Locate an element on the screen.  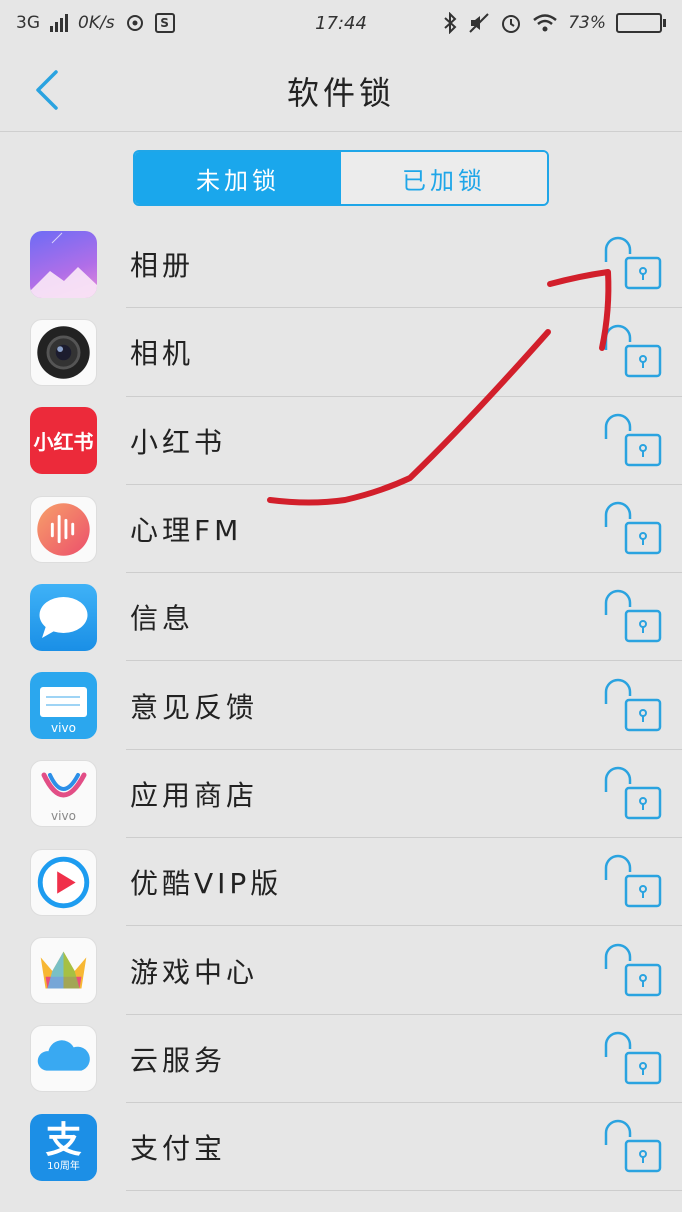
back-button is located at coordinates (48, 90).